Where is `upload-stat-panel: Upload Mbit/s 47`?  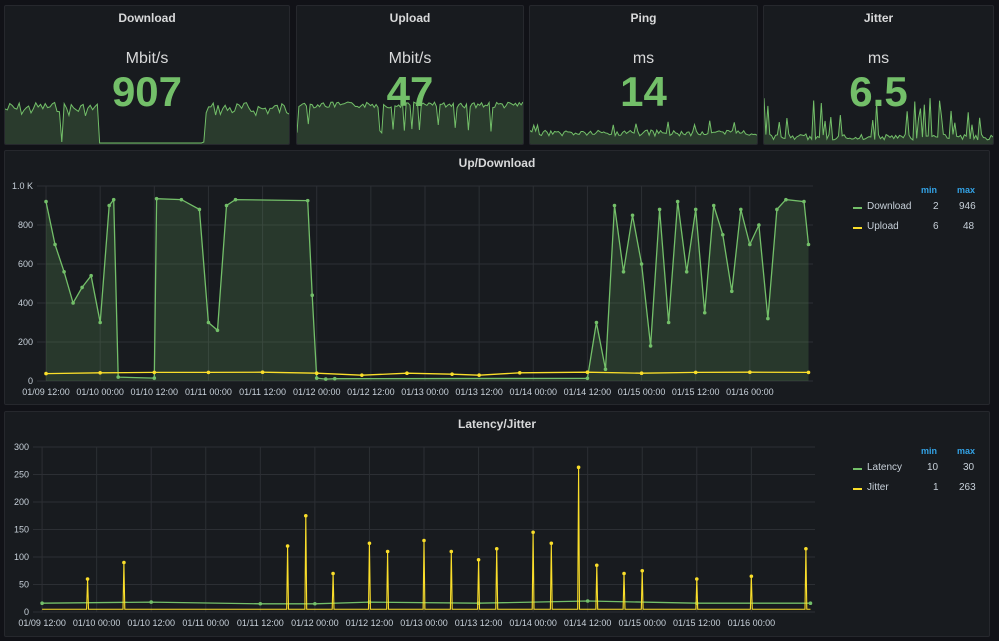 upload-stat-panel: Upload Mbit/s 47 is located at coordinates (410, 75).